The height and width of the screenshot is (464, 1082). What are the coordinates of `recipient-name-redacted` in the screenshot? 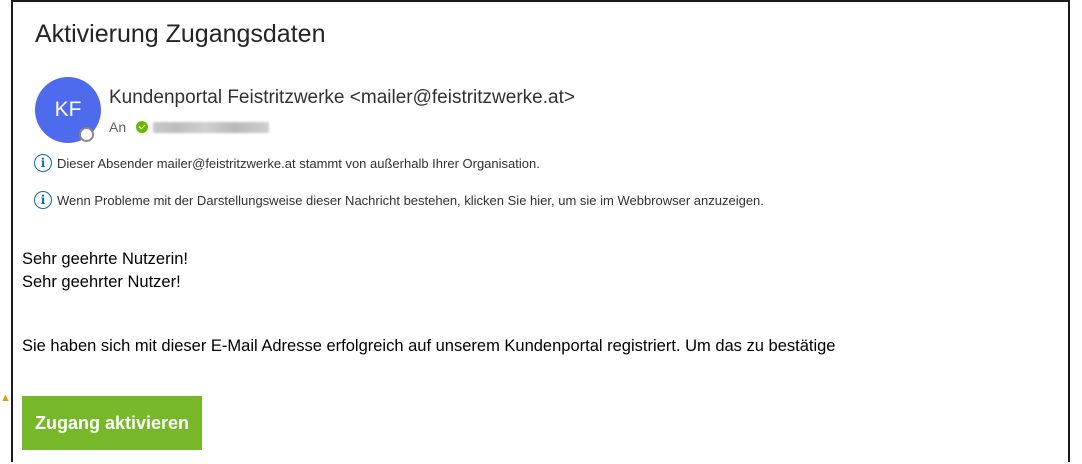 It's located at (211, 127).